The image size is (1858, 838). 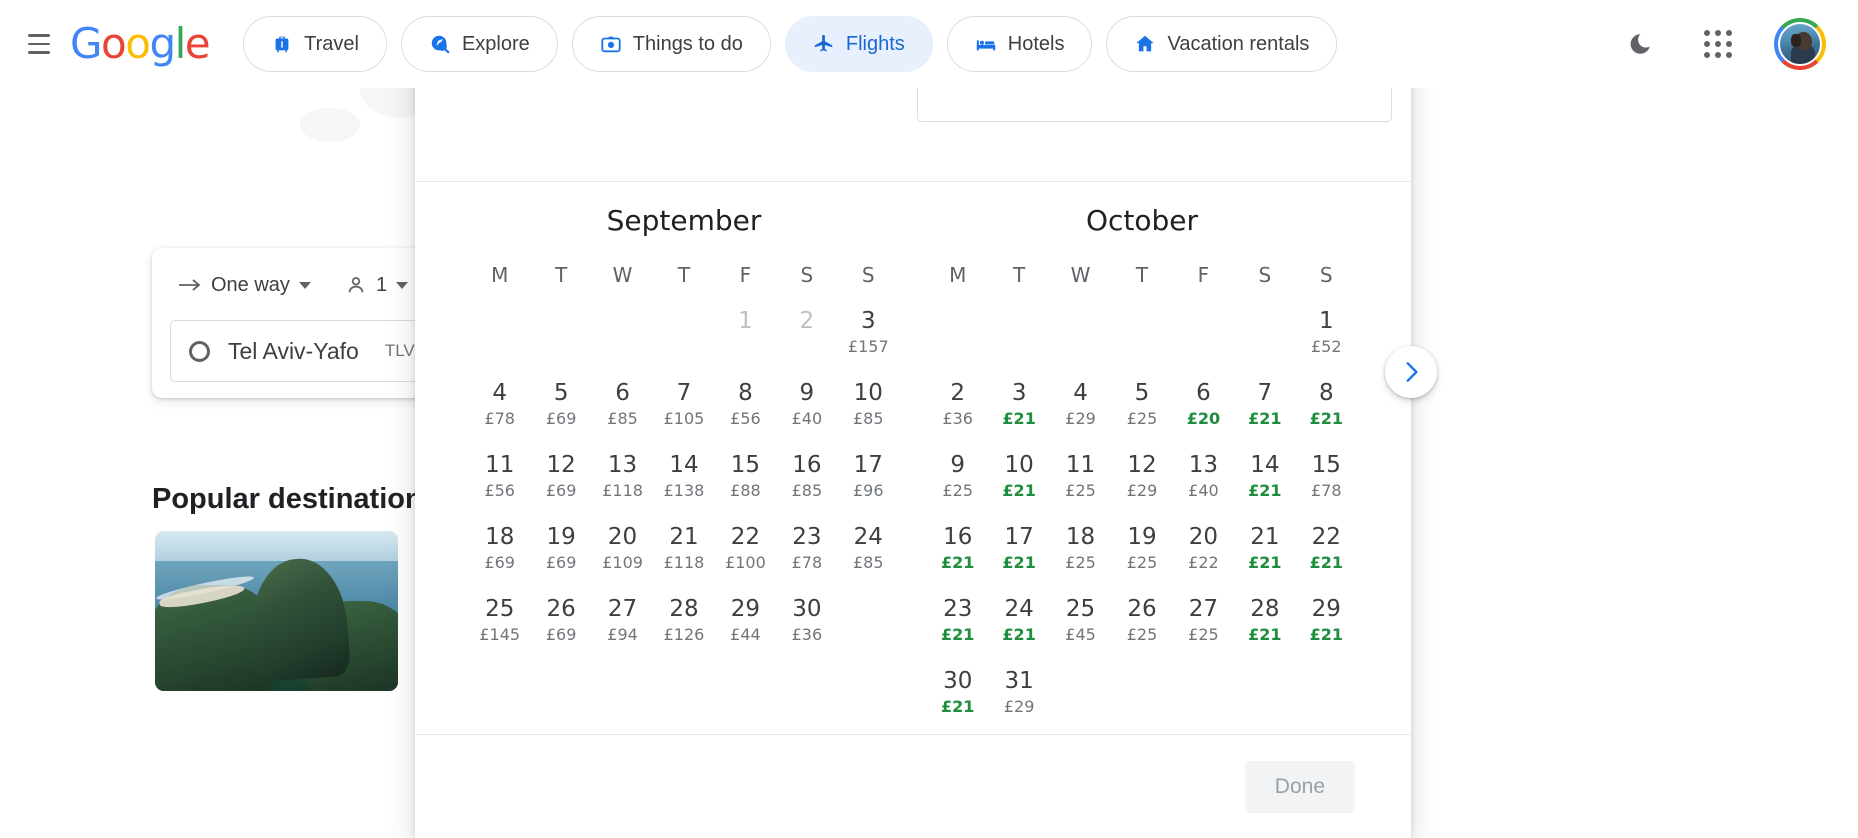 I want to click on day-number: 20, so click(x=622, y=537).